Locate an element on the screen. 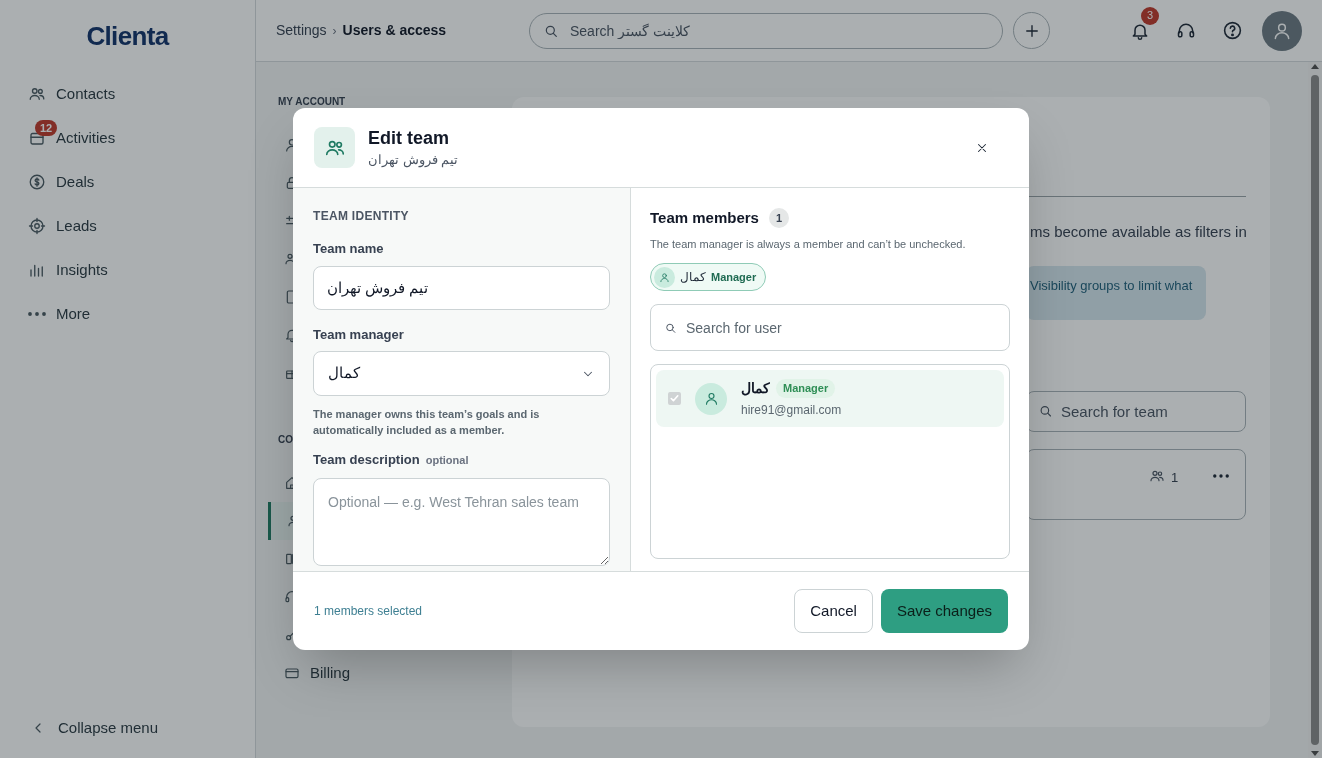  field-label: Team manager is located at coordinates (359, 334).